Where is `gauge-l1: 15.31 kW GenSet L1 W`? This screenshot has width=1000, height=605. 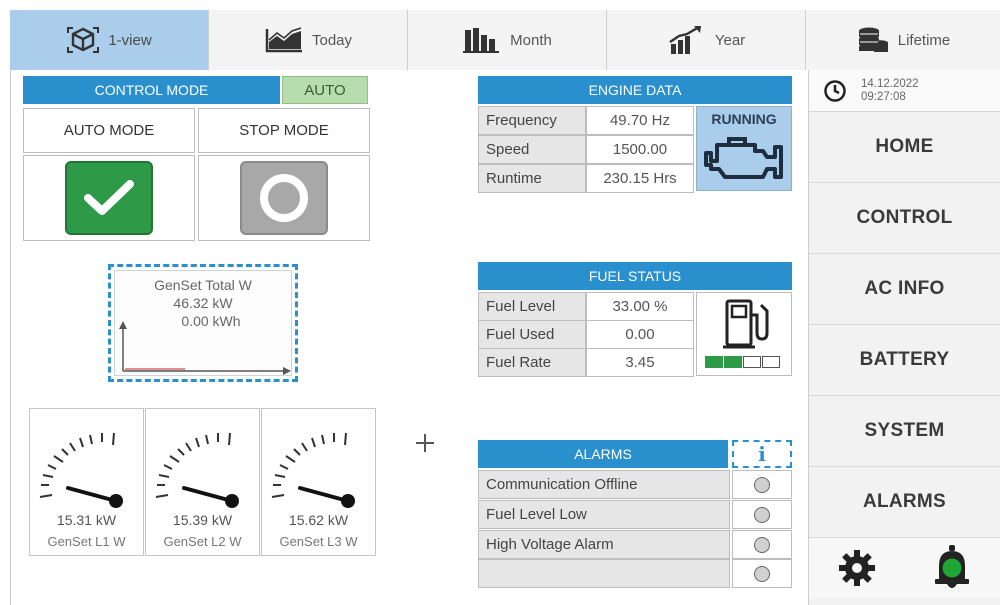 gauge-l1: 15.31 kW GenSet L1 W is located at coordinates (86, 482).